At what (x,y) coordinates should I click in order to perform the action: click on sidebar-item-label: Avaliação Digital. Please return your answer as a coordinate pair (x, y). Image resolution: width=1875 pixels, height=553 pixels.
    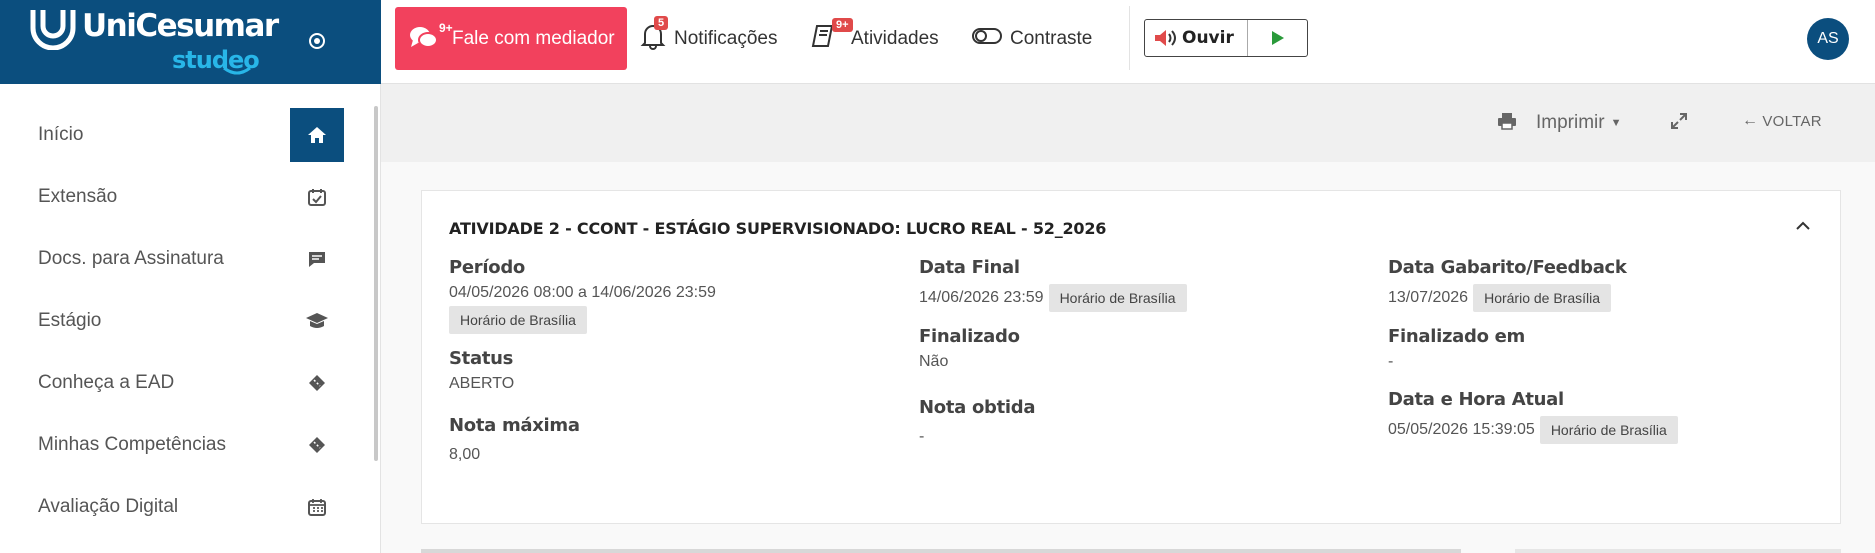
    Looking at the image, I should click on (108, 506).